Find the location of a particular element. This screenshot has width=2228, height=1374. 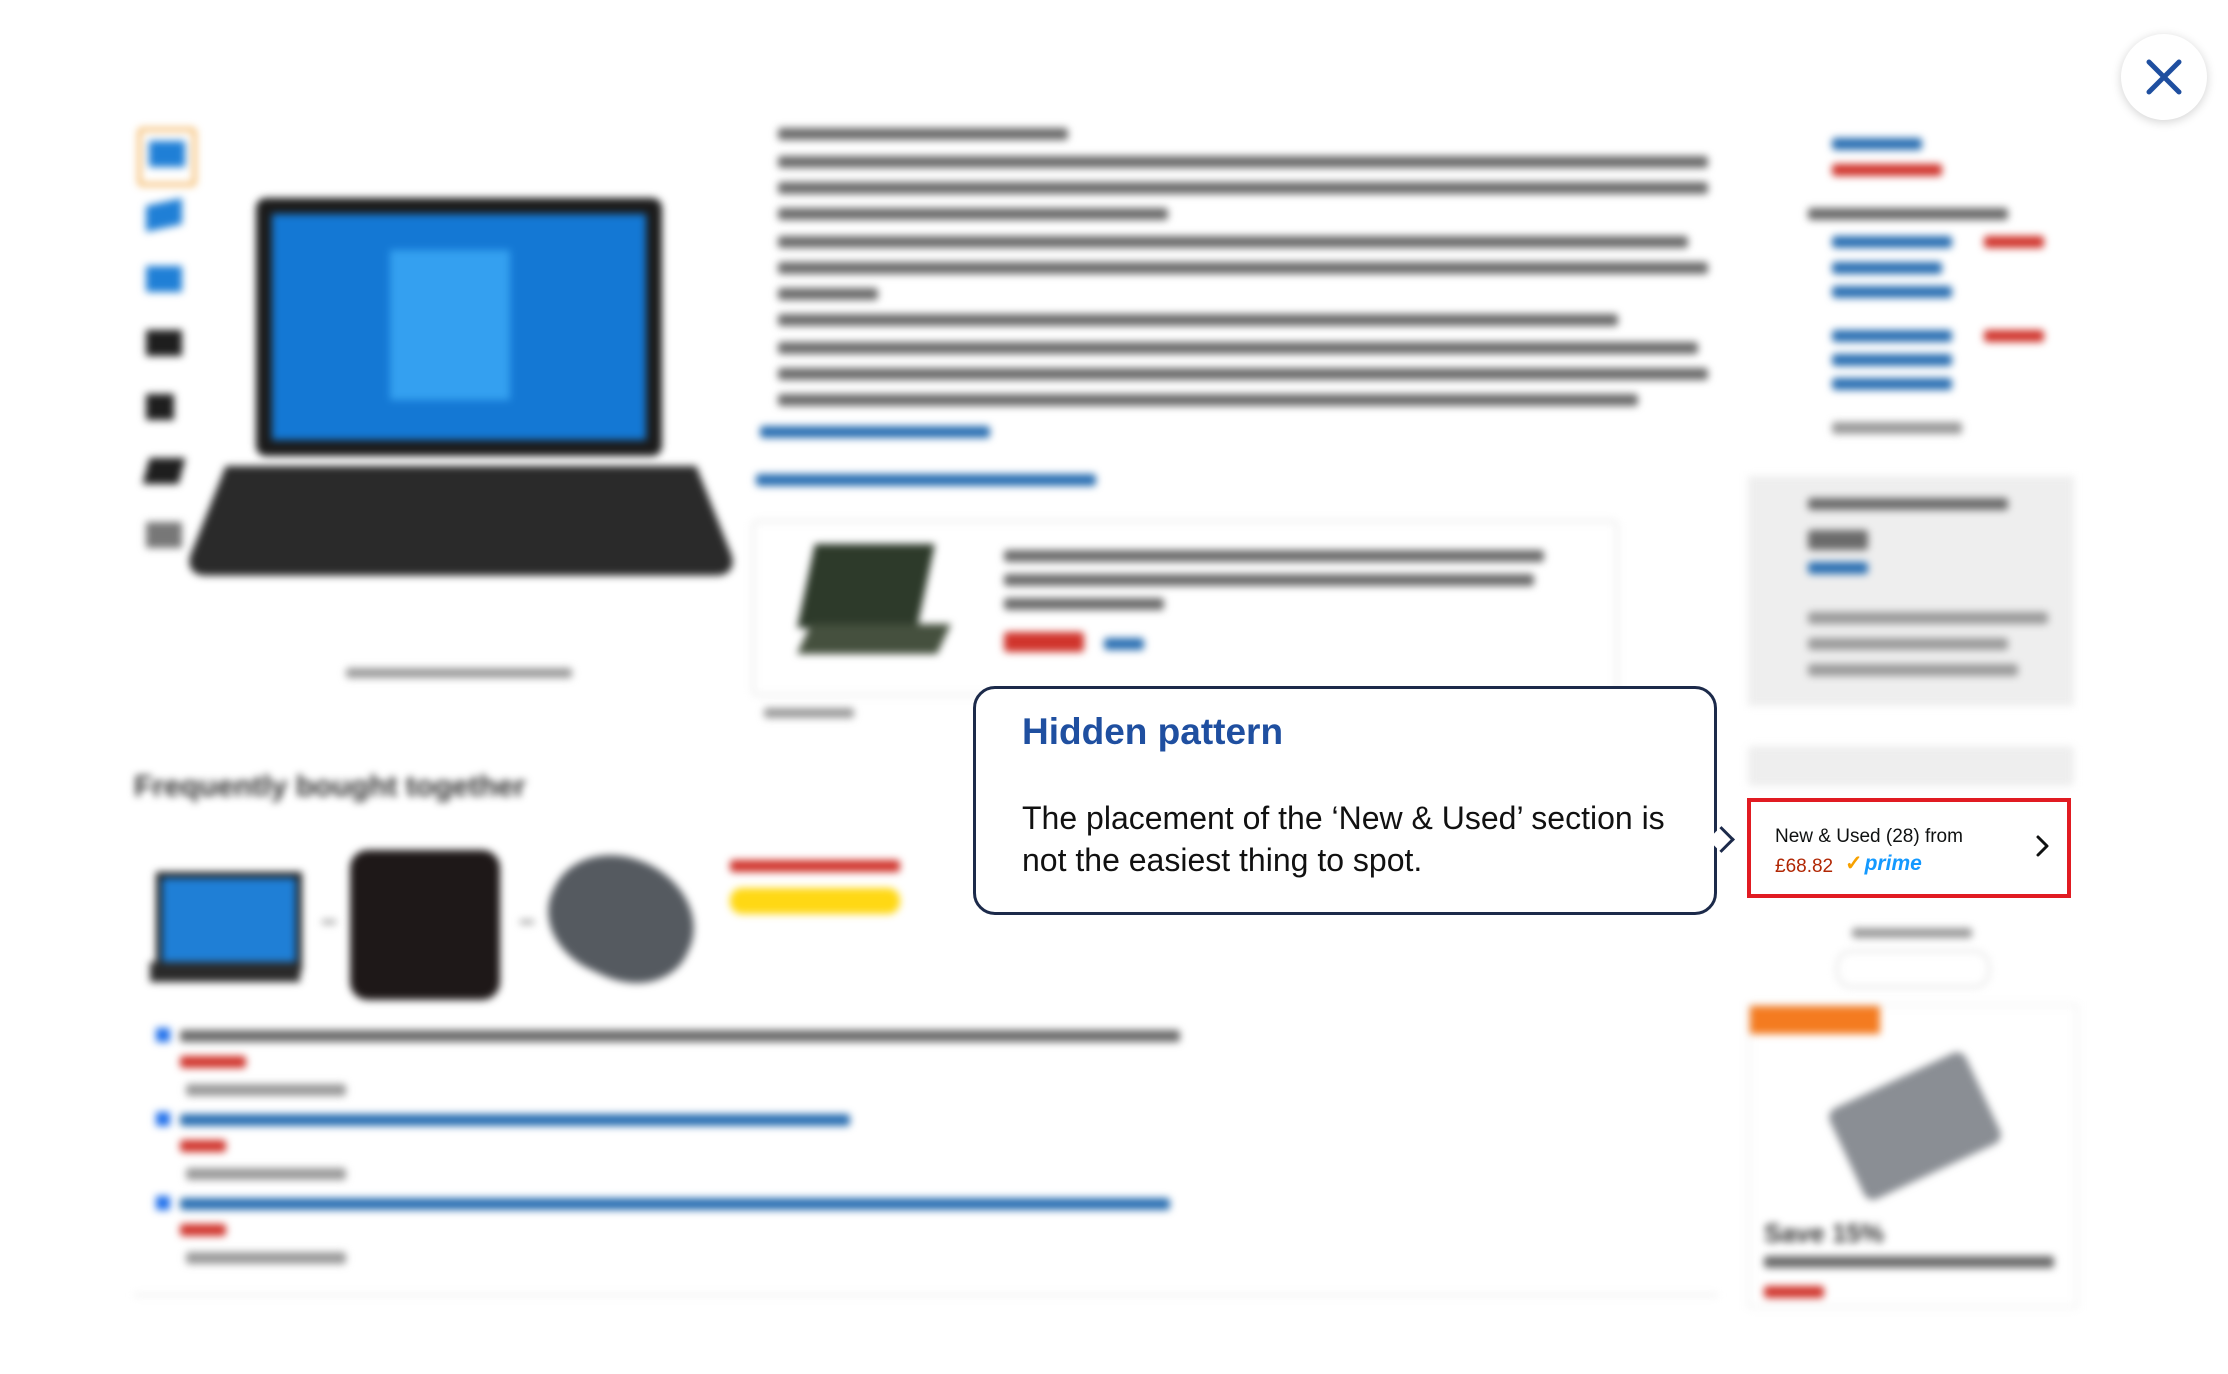

sell-button is located at coordinates (1913, 969).